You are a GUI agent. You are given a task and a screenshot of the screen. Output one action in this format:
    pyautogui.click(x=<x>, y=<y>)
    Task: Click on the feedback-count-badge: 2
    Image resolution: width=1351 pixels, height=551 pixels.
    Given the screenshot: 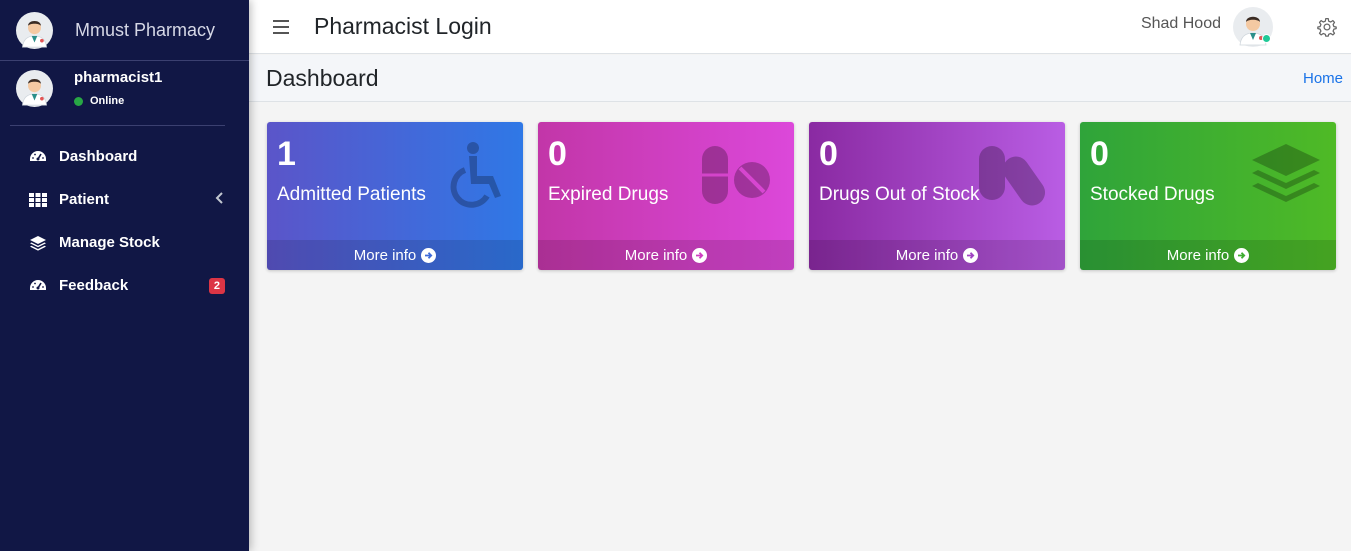 What is the action you would take?
    pyautogui.click(x=216, y=285)
    